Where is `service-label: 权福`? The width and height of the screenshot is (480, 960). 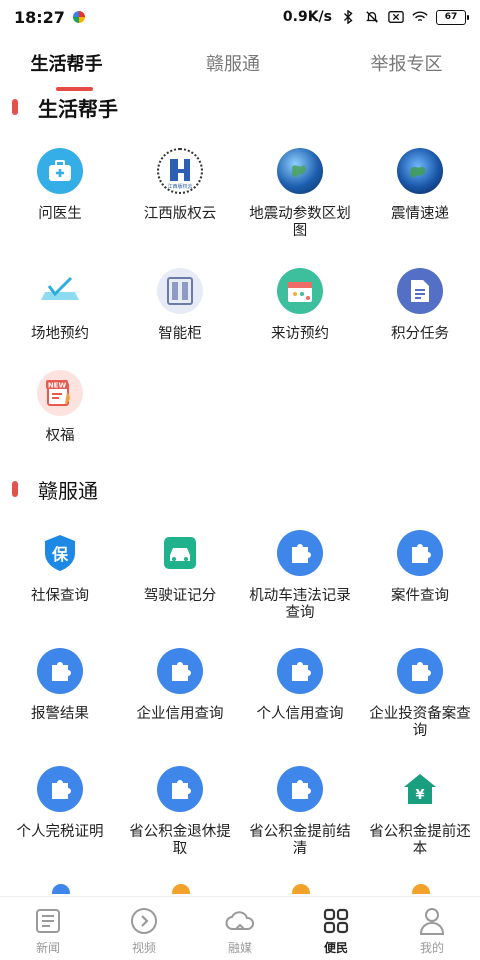 service-label: 权福 is located at coordinates (60, 436).